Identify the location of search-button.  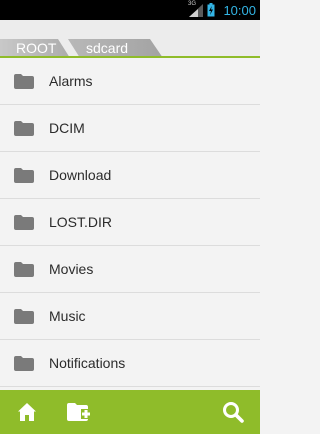
(233, 412).